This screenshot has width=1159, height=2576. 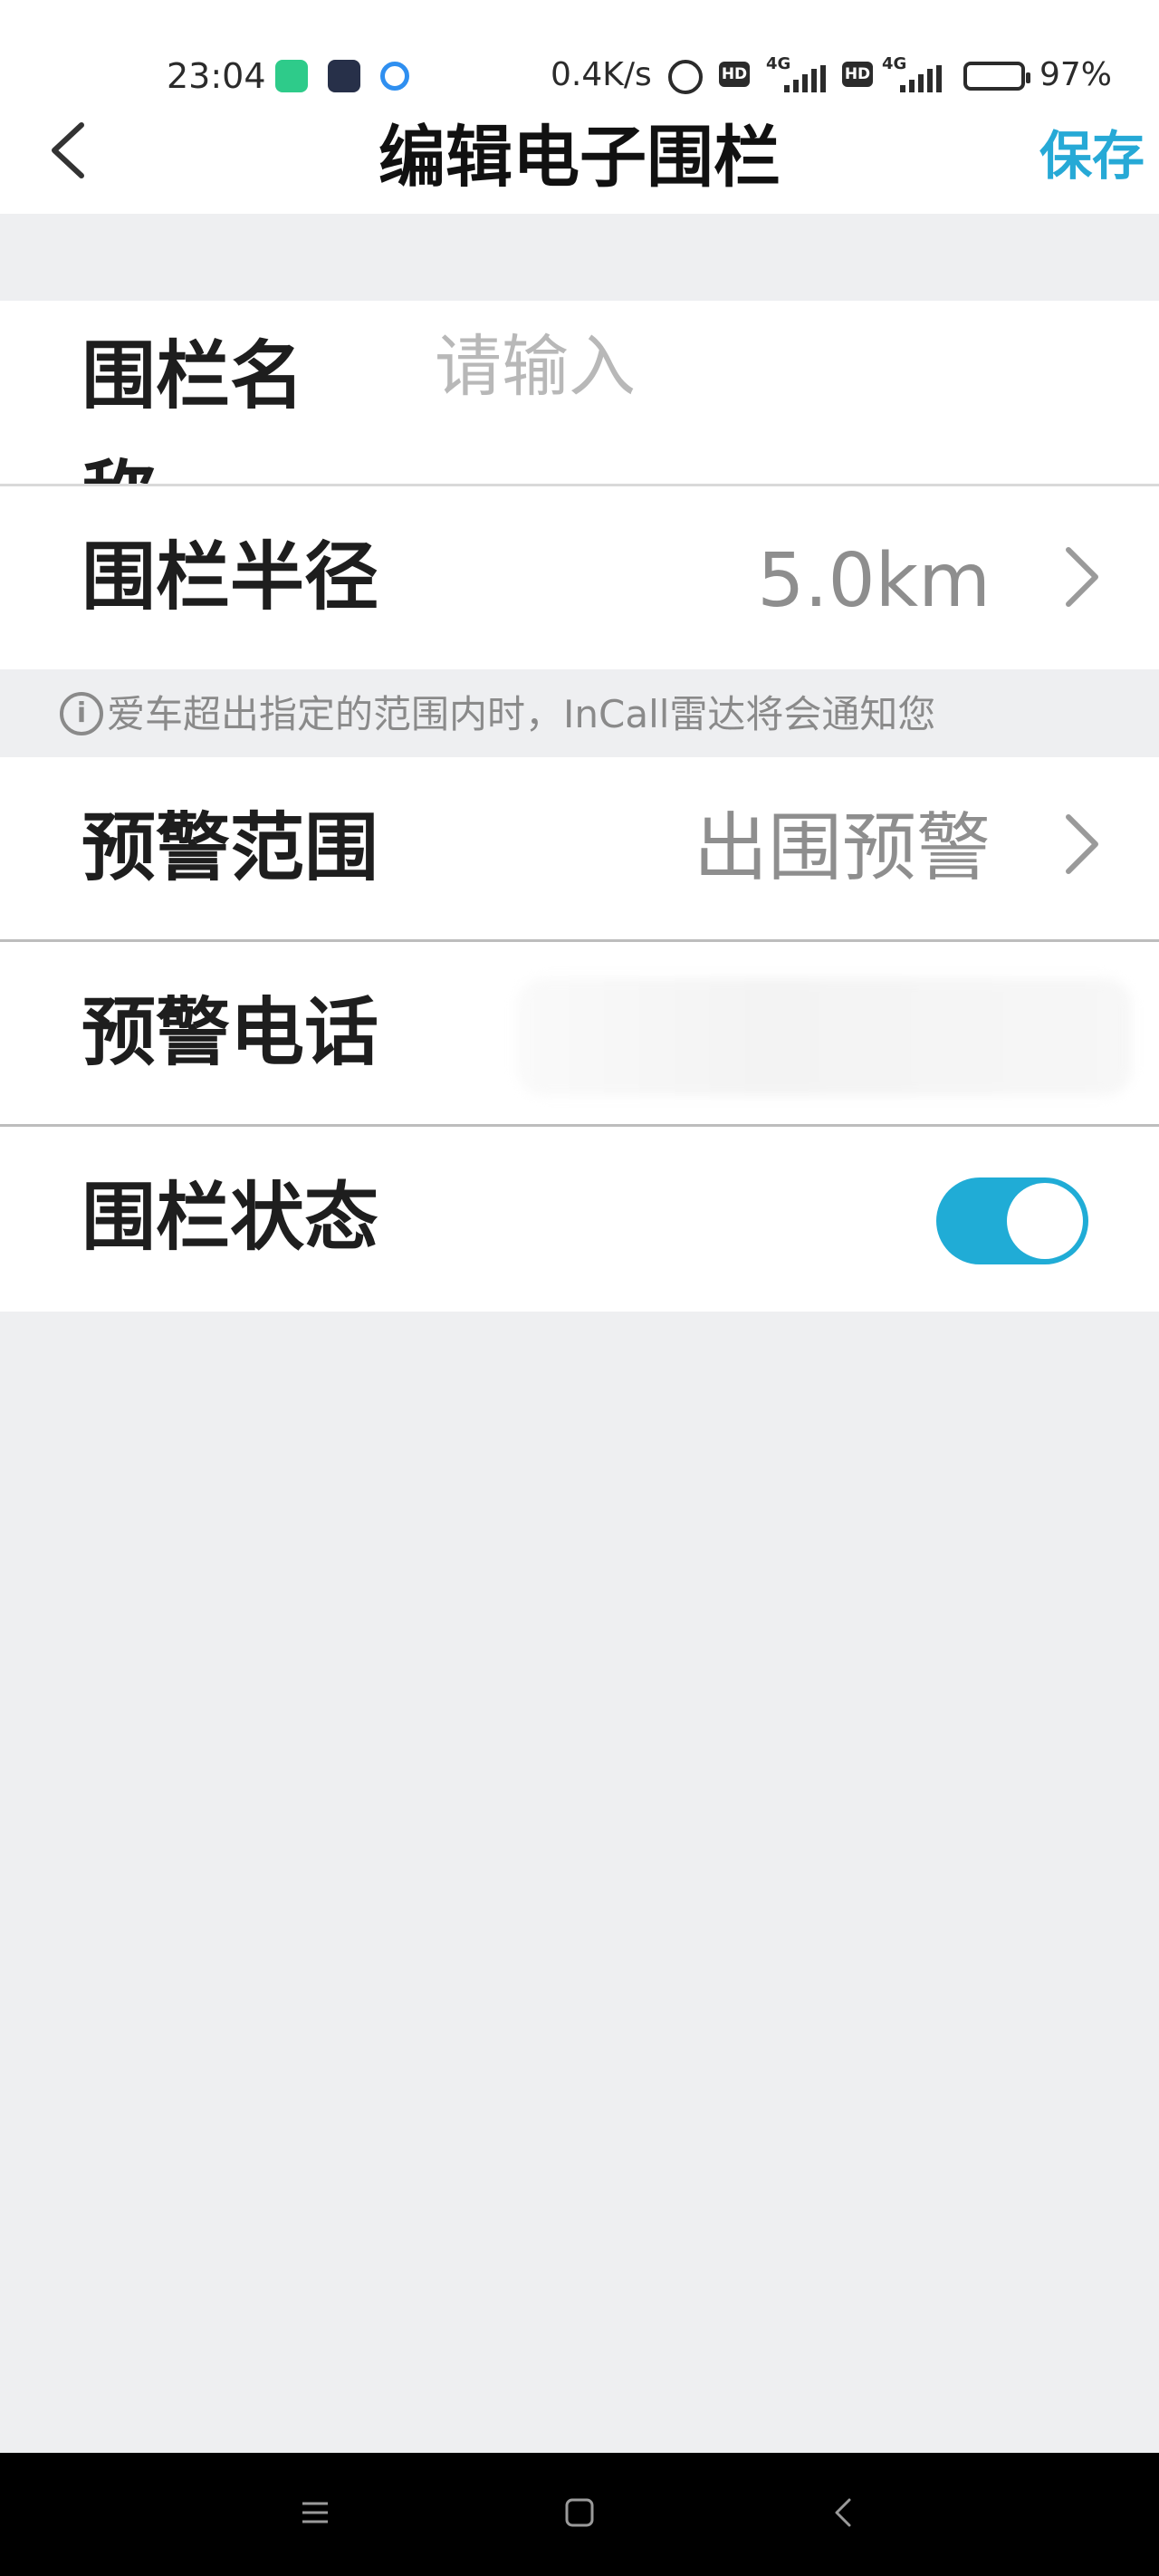 I want to click on network-speed: 0.4K/s, so click(x=602, y=74).